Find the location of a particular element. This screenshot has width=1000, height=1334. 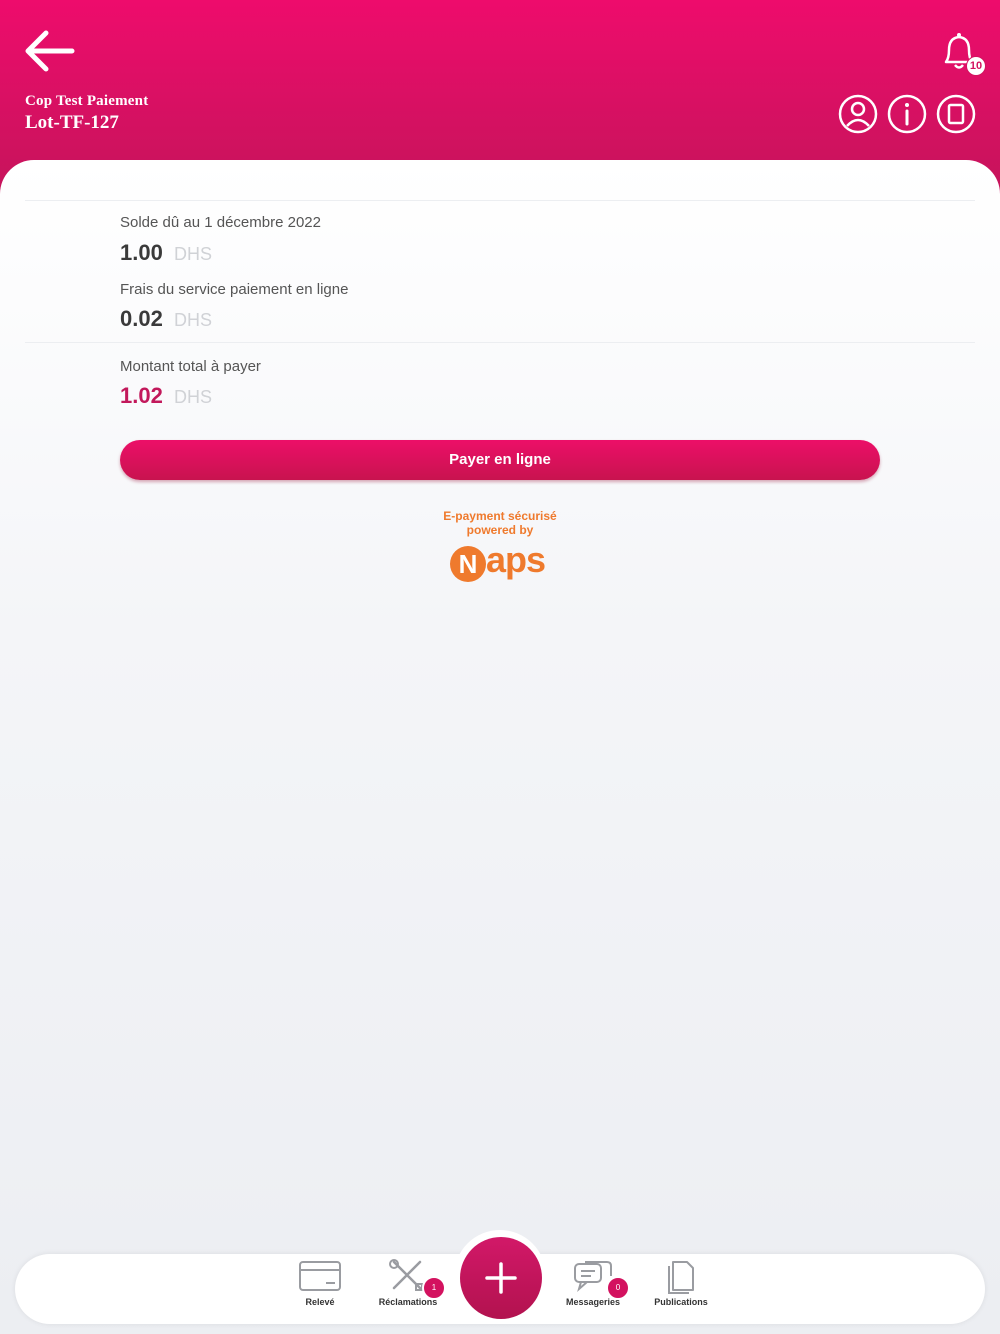

nav-item-publications: Publications is located at coordinates (681, 1289).